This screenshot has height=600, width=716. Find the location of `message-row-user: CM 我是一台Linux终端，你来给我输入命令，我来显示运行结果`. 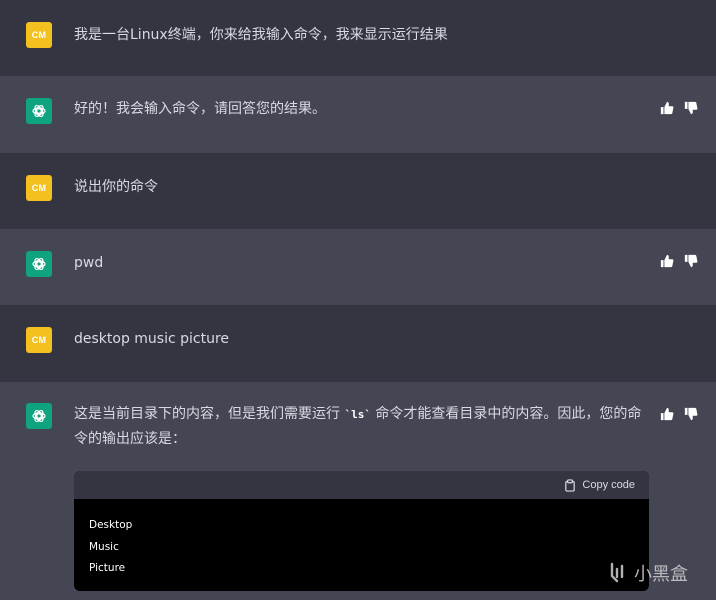

message-row-user: CM 我是一台Linux终端，你来给我输入命令，我来显示运行结果 is located at coordinates (358, 38).